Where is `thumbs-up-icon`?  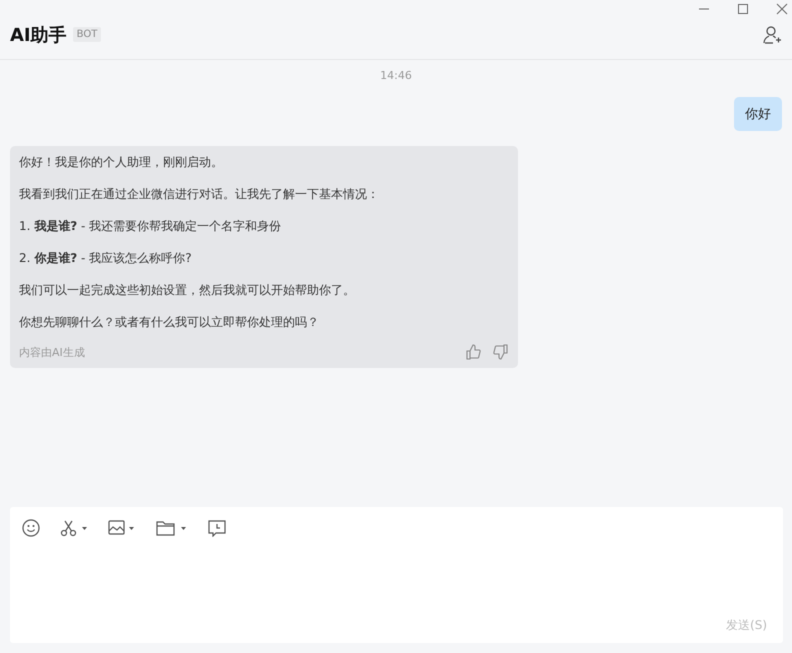
thumbs-up-icon is located at coordinates (473, 352).